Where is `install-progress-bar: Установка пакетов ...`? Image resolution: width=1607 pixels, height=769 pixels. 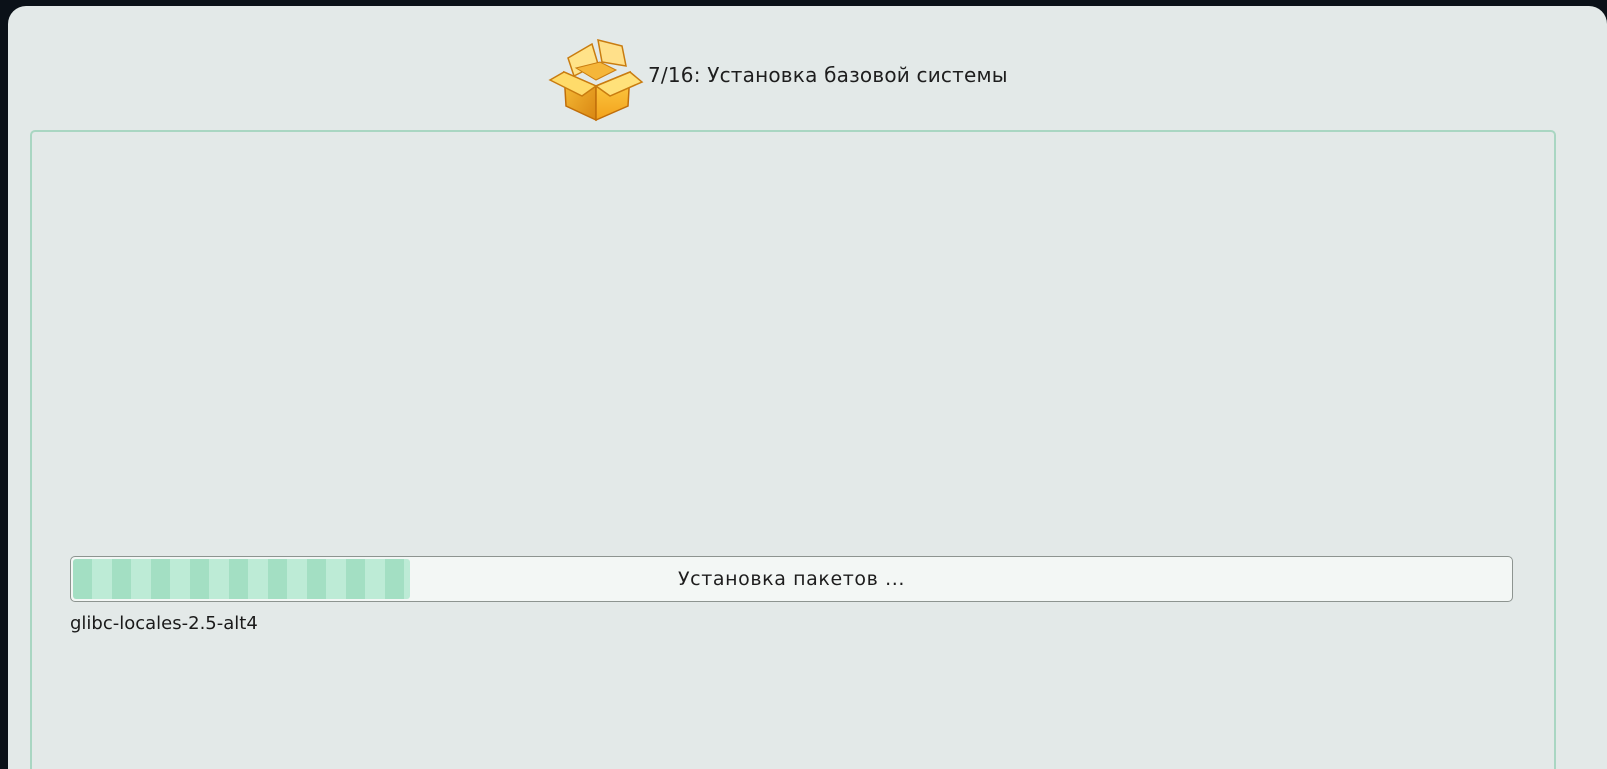 install-progress-bar: Установка пакетов ... is located at coordinates (791, 579).